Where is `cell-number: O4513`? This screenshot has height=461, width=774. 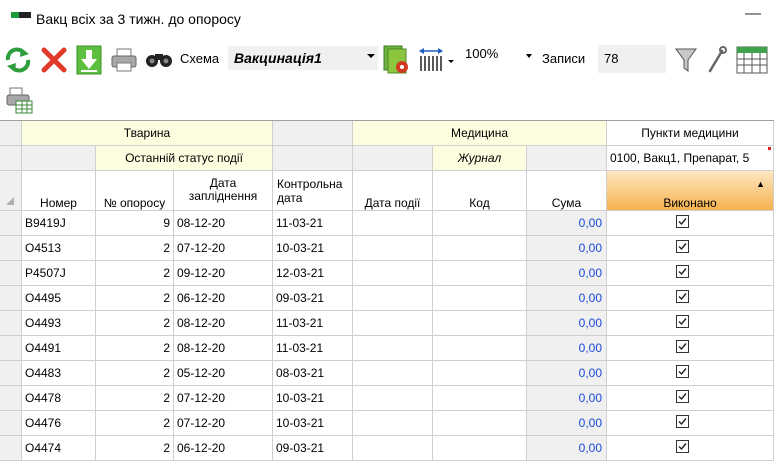
cell-number: O4513 is located at coordinates (59, 248).